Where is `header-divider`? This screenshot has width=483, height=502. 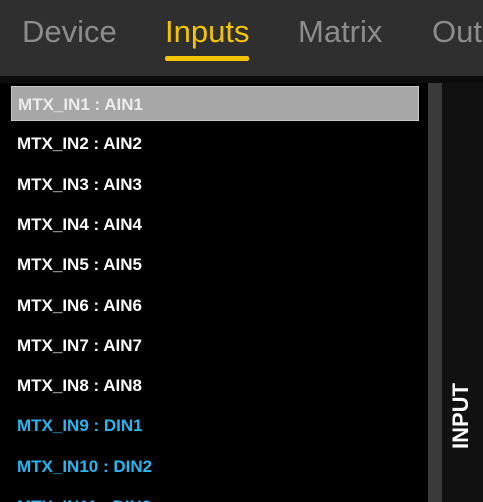
header-divider is located at coordinates (241, 79).